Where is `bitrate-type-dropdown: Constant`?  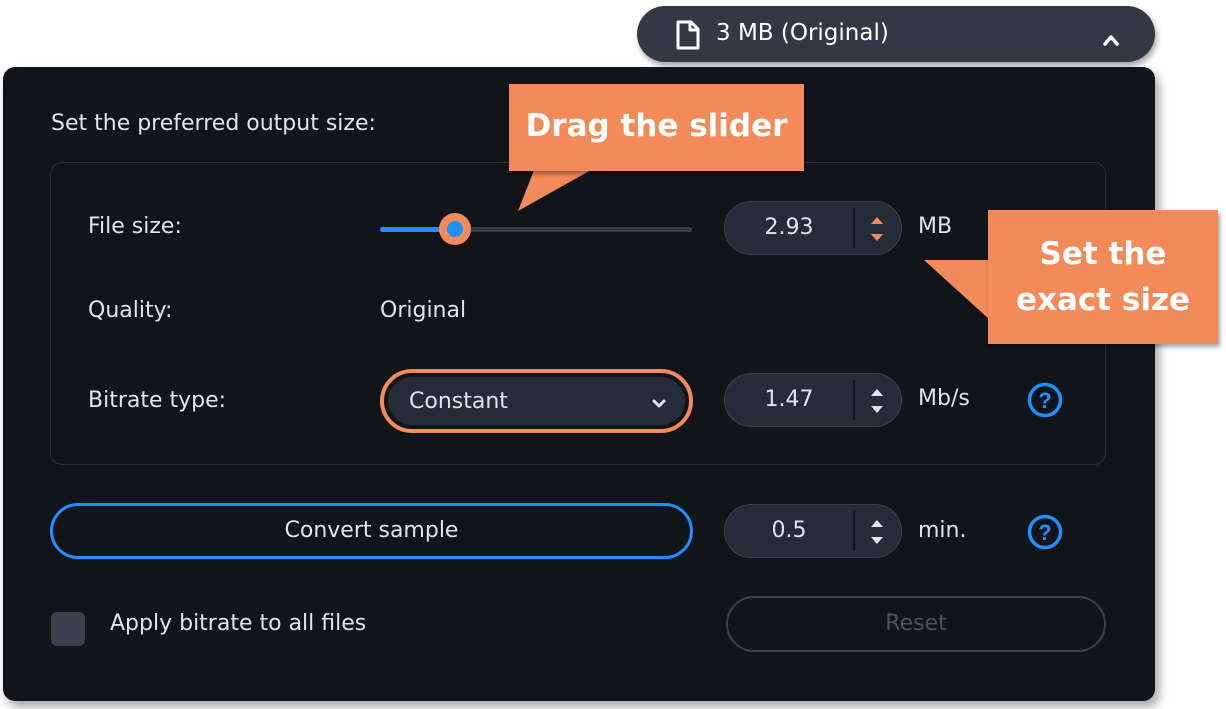 bitrate-type-dropdown: Constant is located at coordinates (536, 401).